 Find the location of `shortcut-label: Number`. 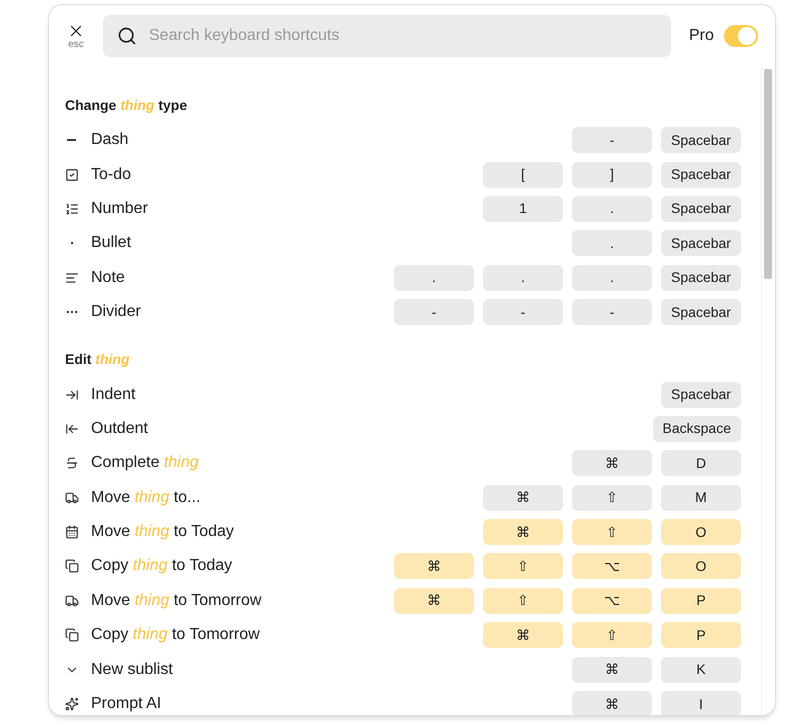

shortcut-label: Number is located at coordinates (119, 208).